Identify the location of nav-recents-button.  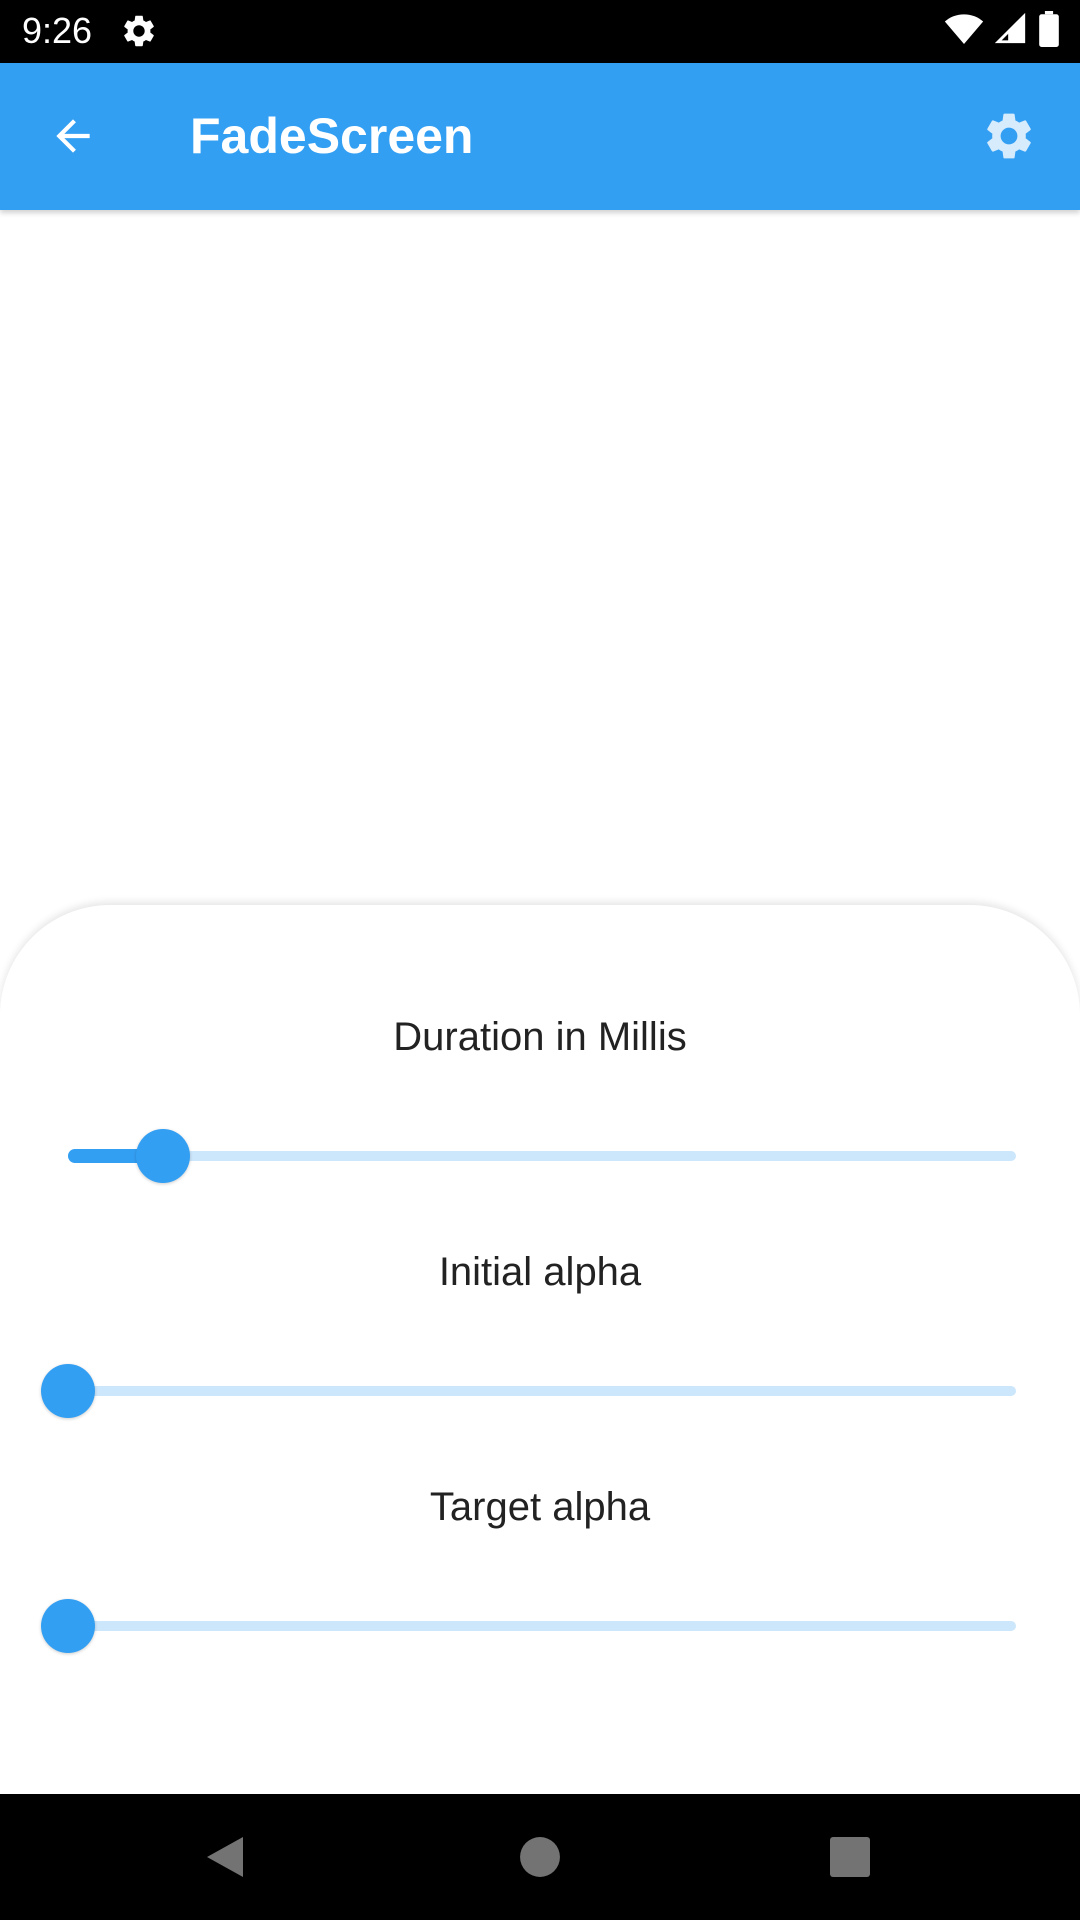
(850, 1857).